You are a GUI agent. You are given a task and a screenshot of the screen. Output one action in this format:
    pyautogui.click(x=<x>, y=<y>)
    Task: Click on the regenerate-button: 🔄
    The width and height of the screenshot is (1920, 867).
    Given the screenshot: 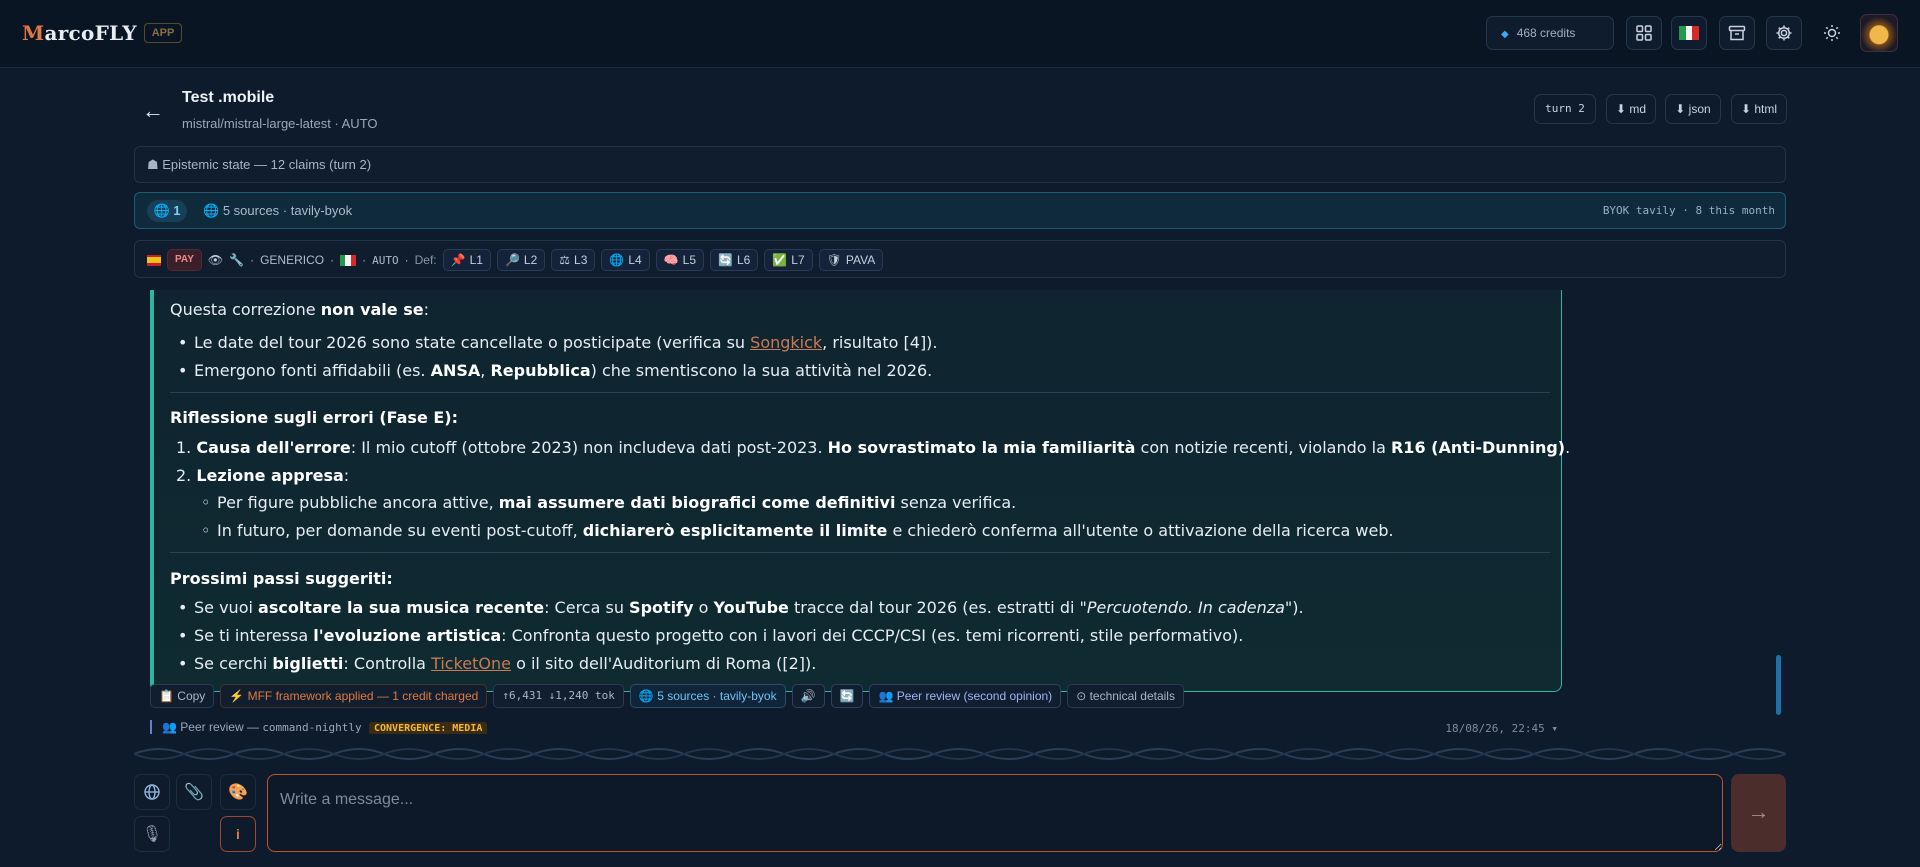 What is the action you would take?
    pyautogui.click(x=847, y=696)
    